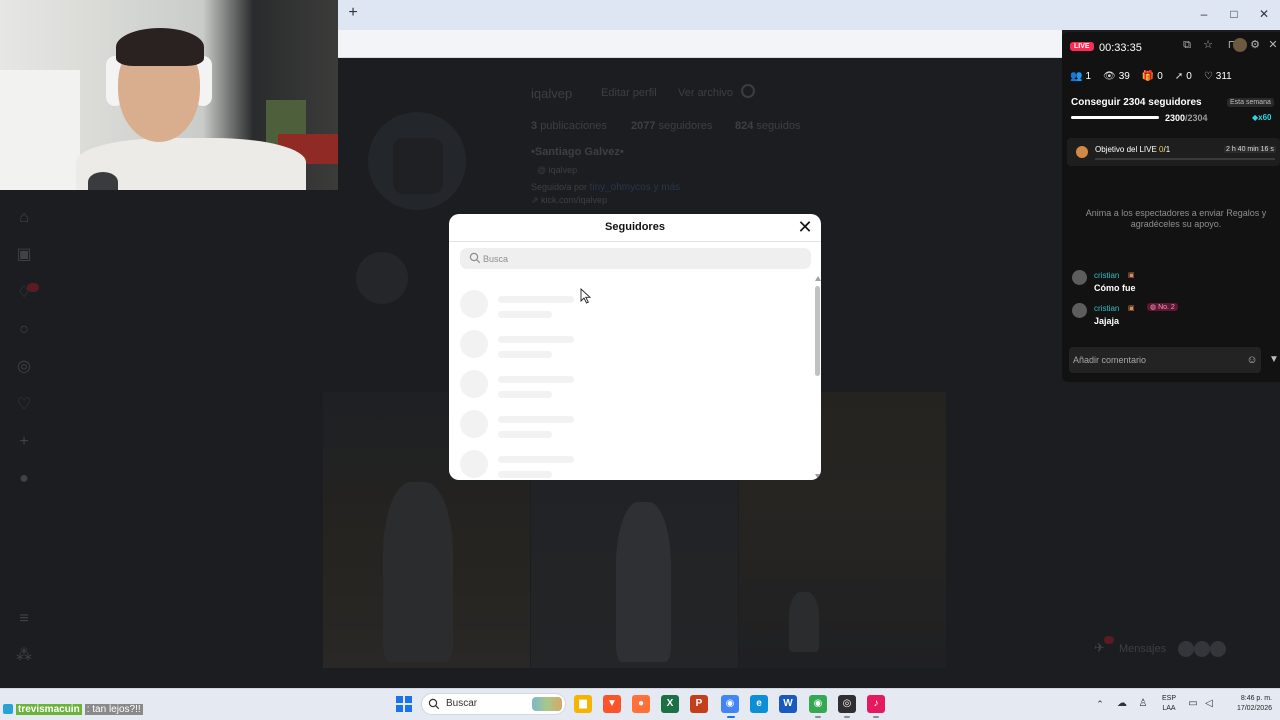 Image resolution: width=1280 pixels, height=720 pixels. What do you see at coordinates (1120, 48) in the screenshot?
I see `live-timer: 00:33:35` at bounding box center [1120, 48].